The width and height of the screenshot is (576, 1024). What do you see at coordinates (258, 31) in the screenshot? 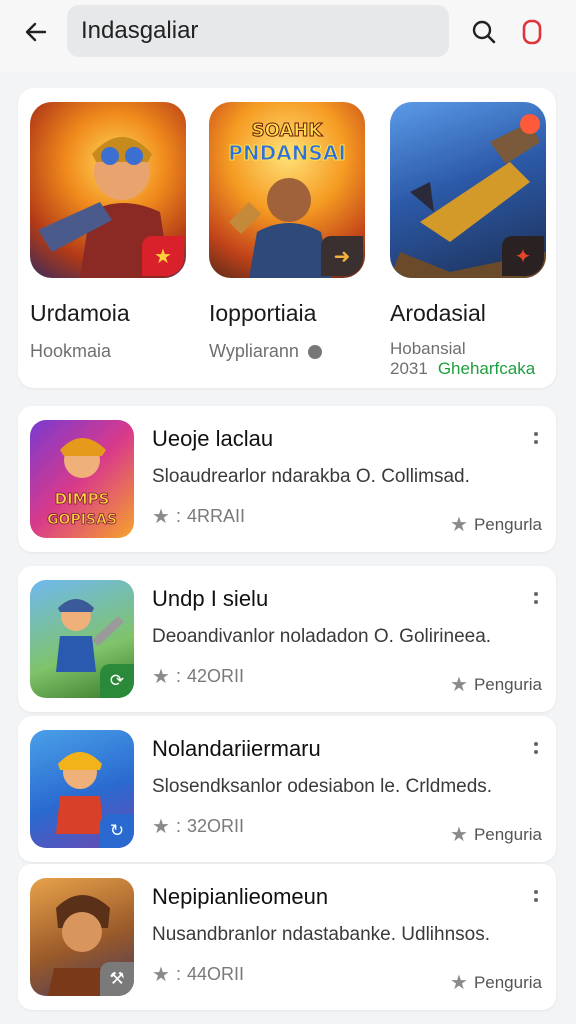
I see `search-input: Indasgaliar` at bounding box center [258, 31].